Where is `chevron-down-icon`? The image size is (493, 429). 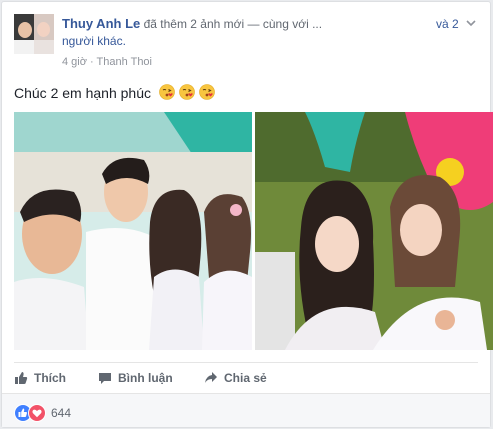
chevron-down-icon is located at coordinates (471, 23).